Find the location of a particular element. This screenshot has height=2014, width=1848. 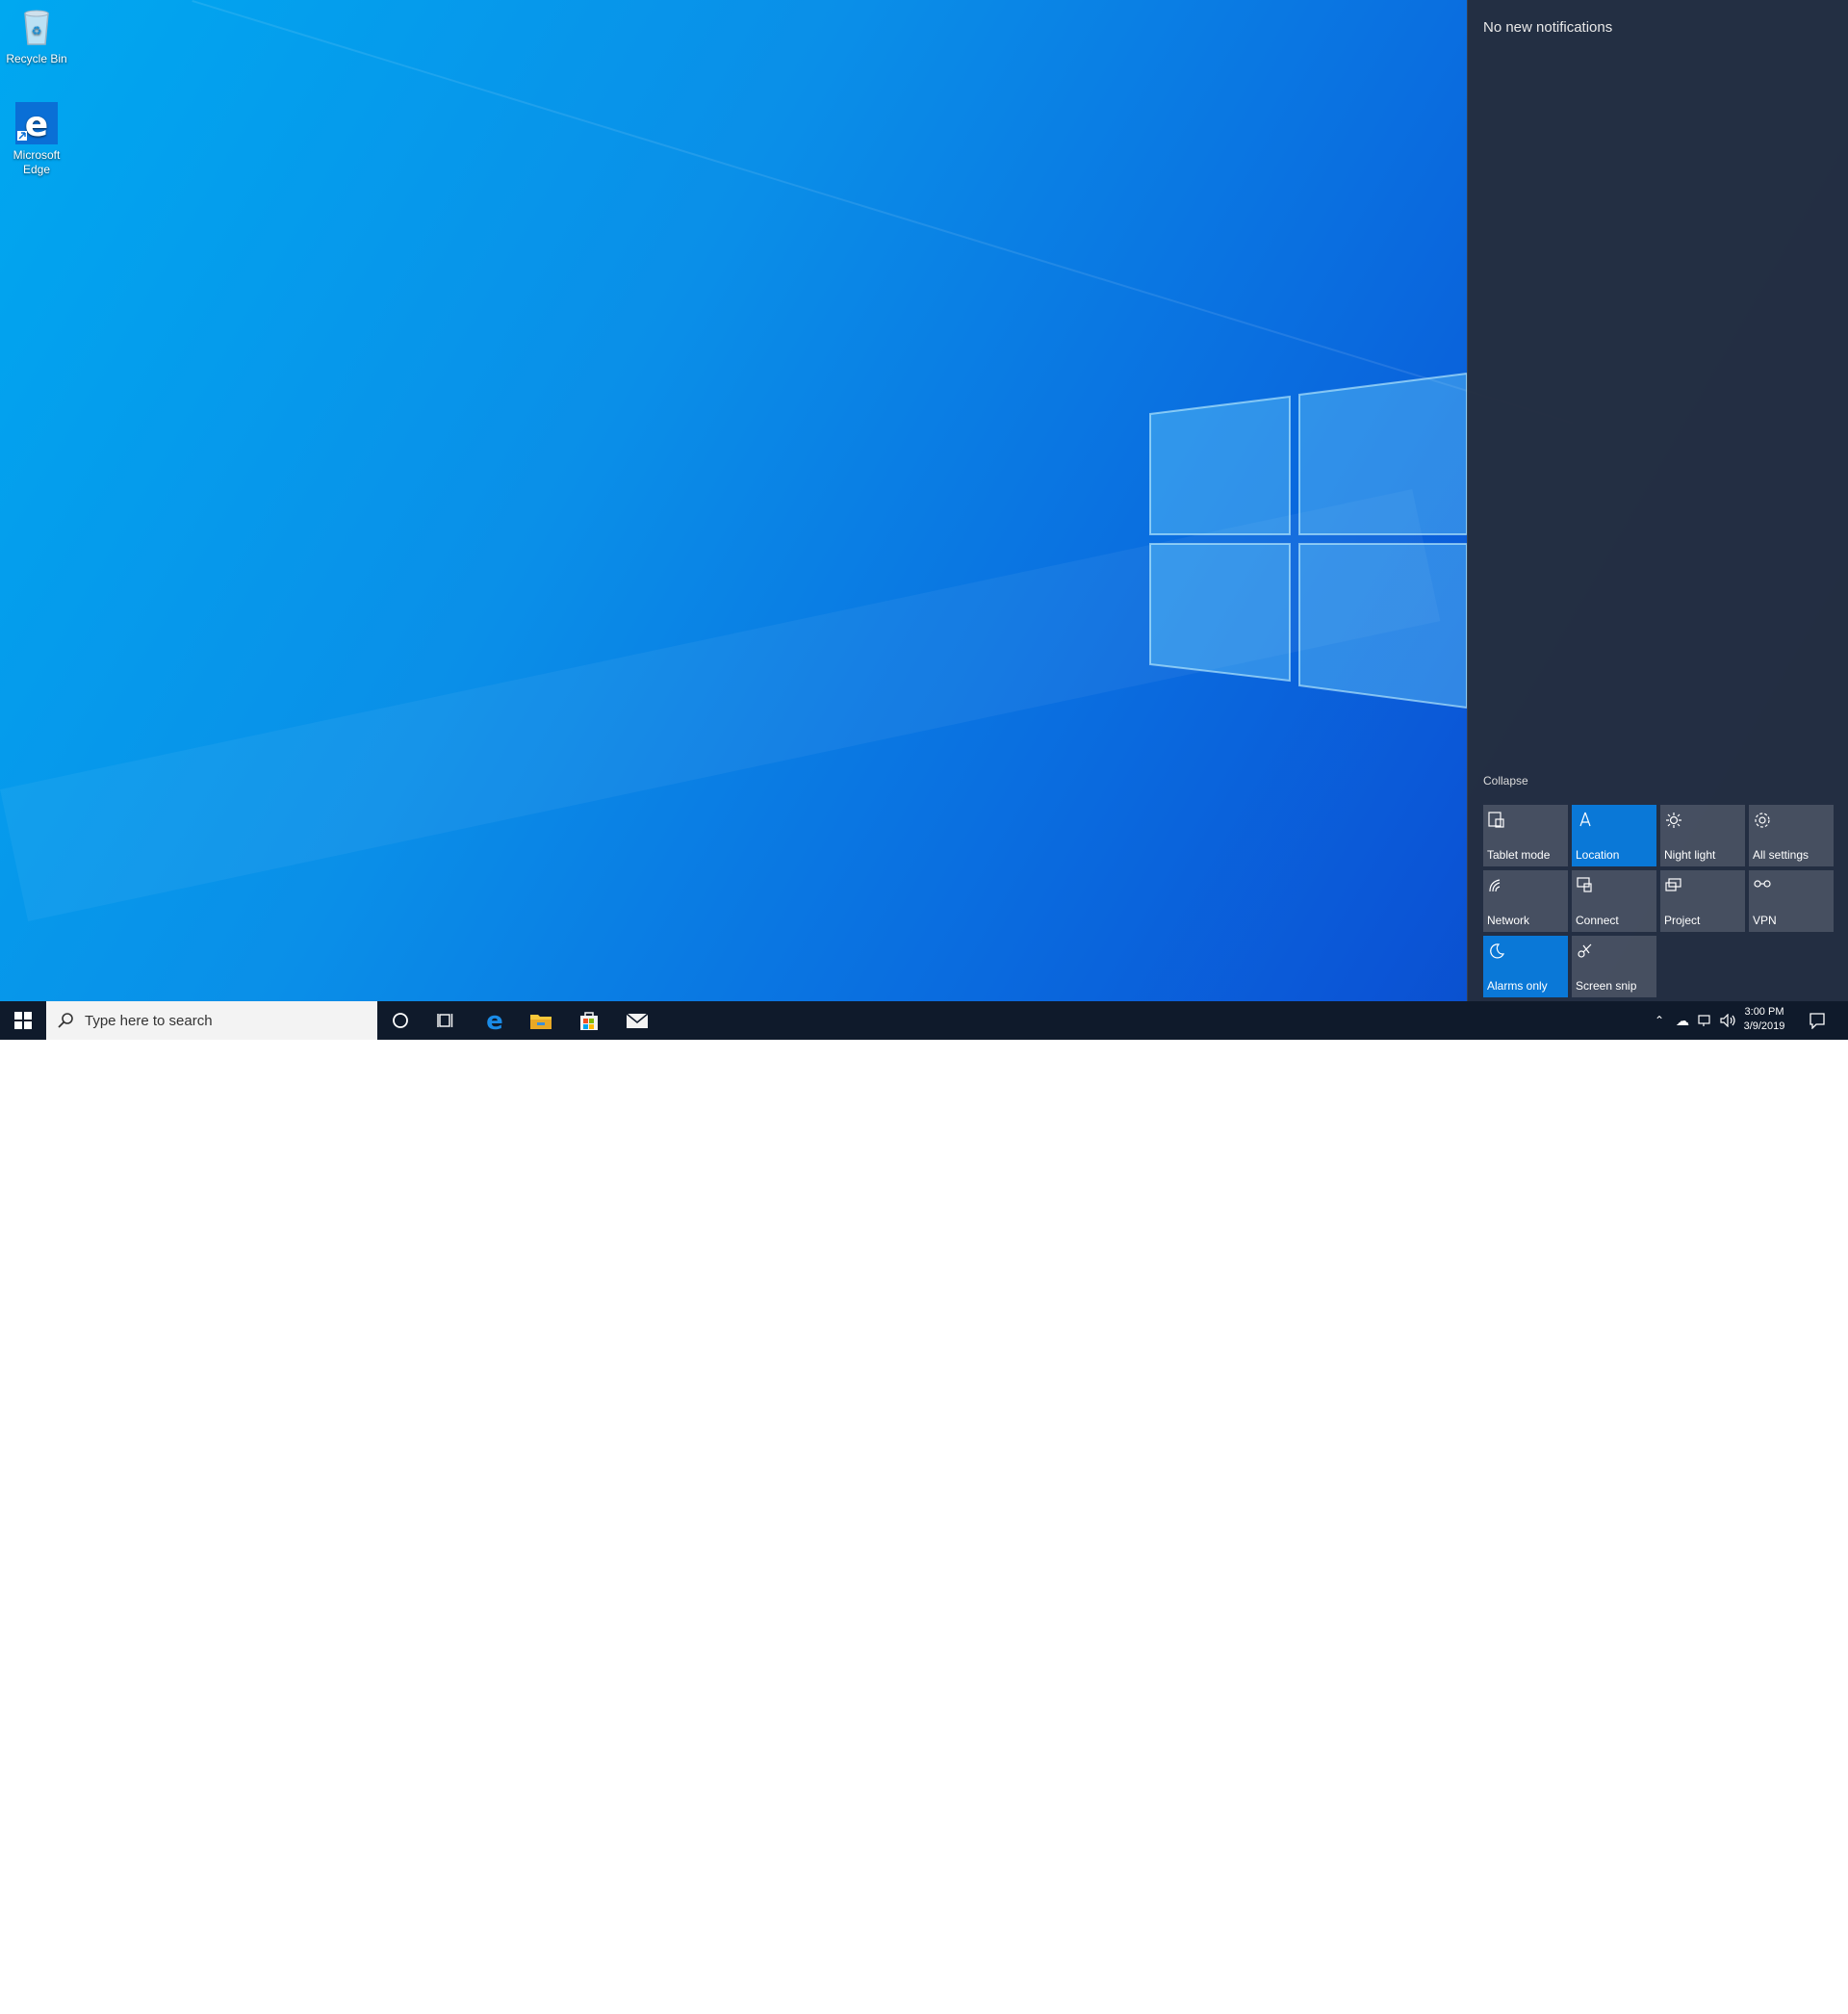

project-icon is located at coordinates (1673, 885).